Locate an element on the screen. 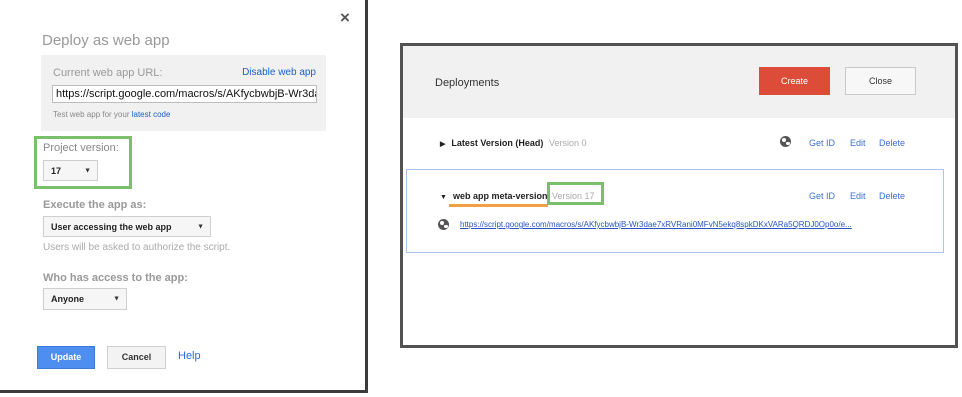 This screenshot has height=397, width=962. project-version-select: 17 ▼ is located at coordinates (70, 170).